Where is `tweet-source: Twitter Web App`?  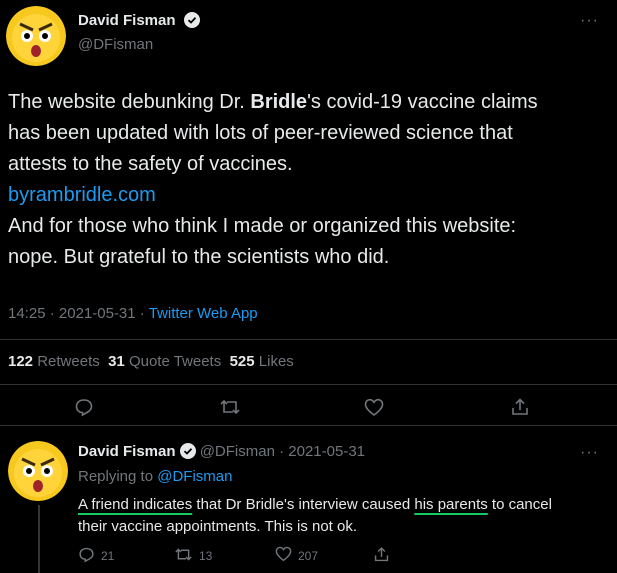
tweet-source: Twitter Web App is located at coordinates (203, 313).